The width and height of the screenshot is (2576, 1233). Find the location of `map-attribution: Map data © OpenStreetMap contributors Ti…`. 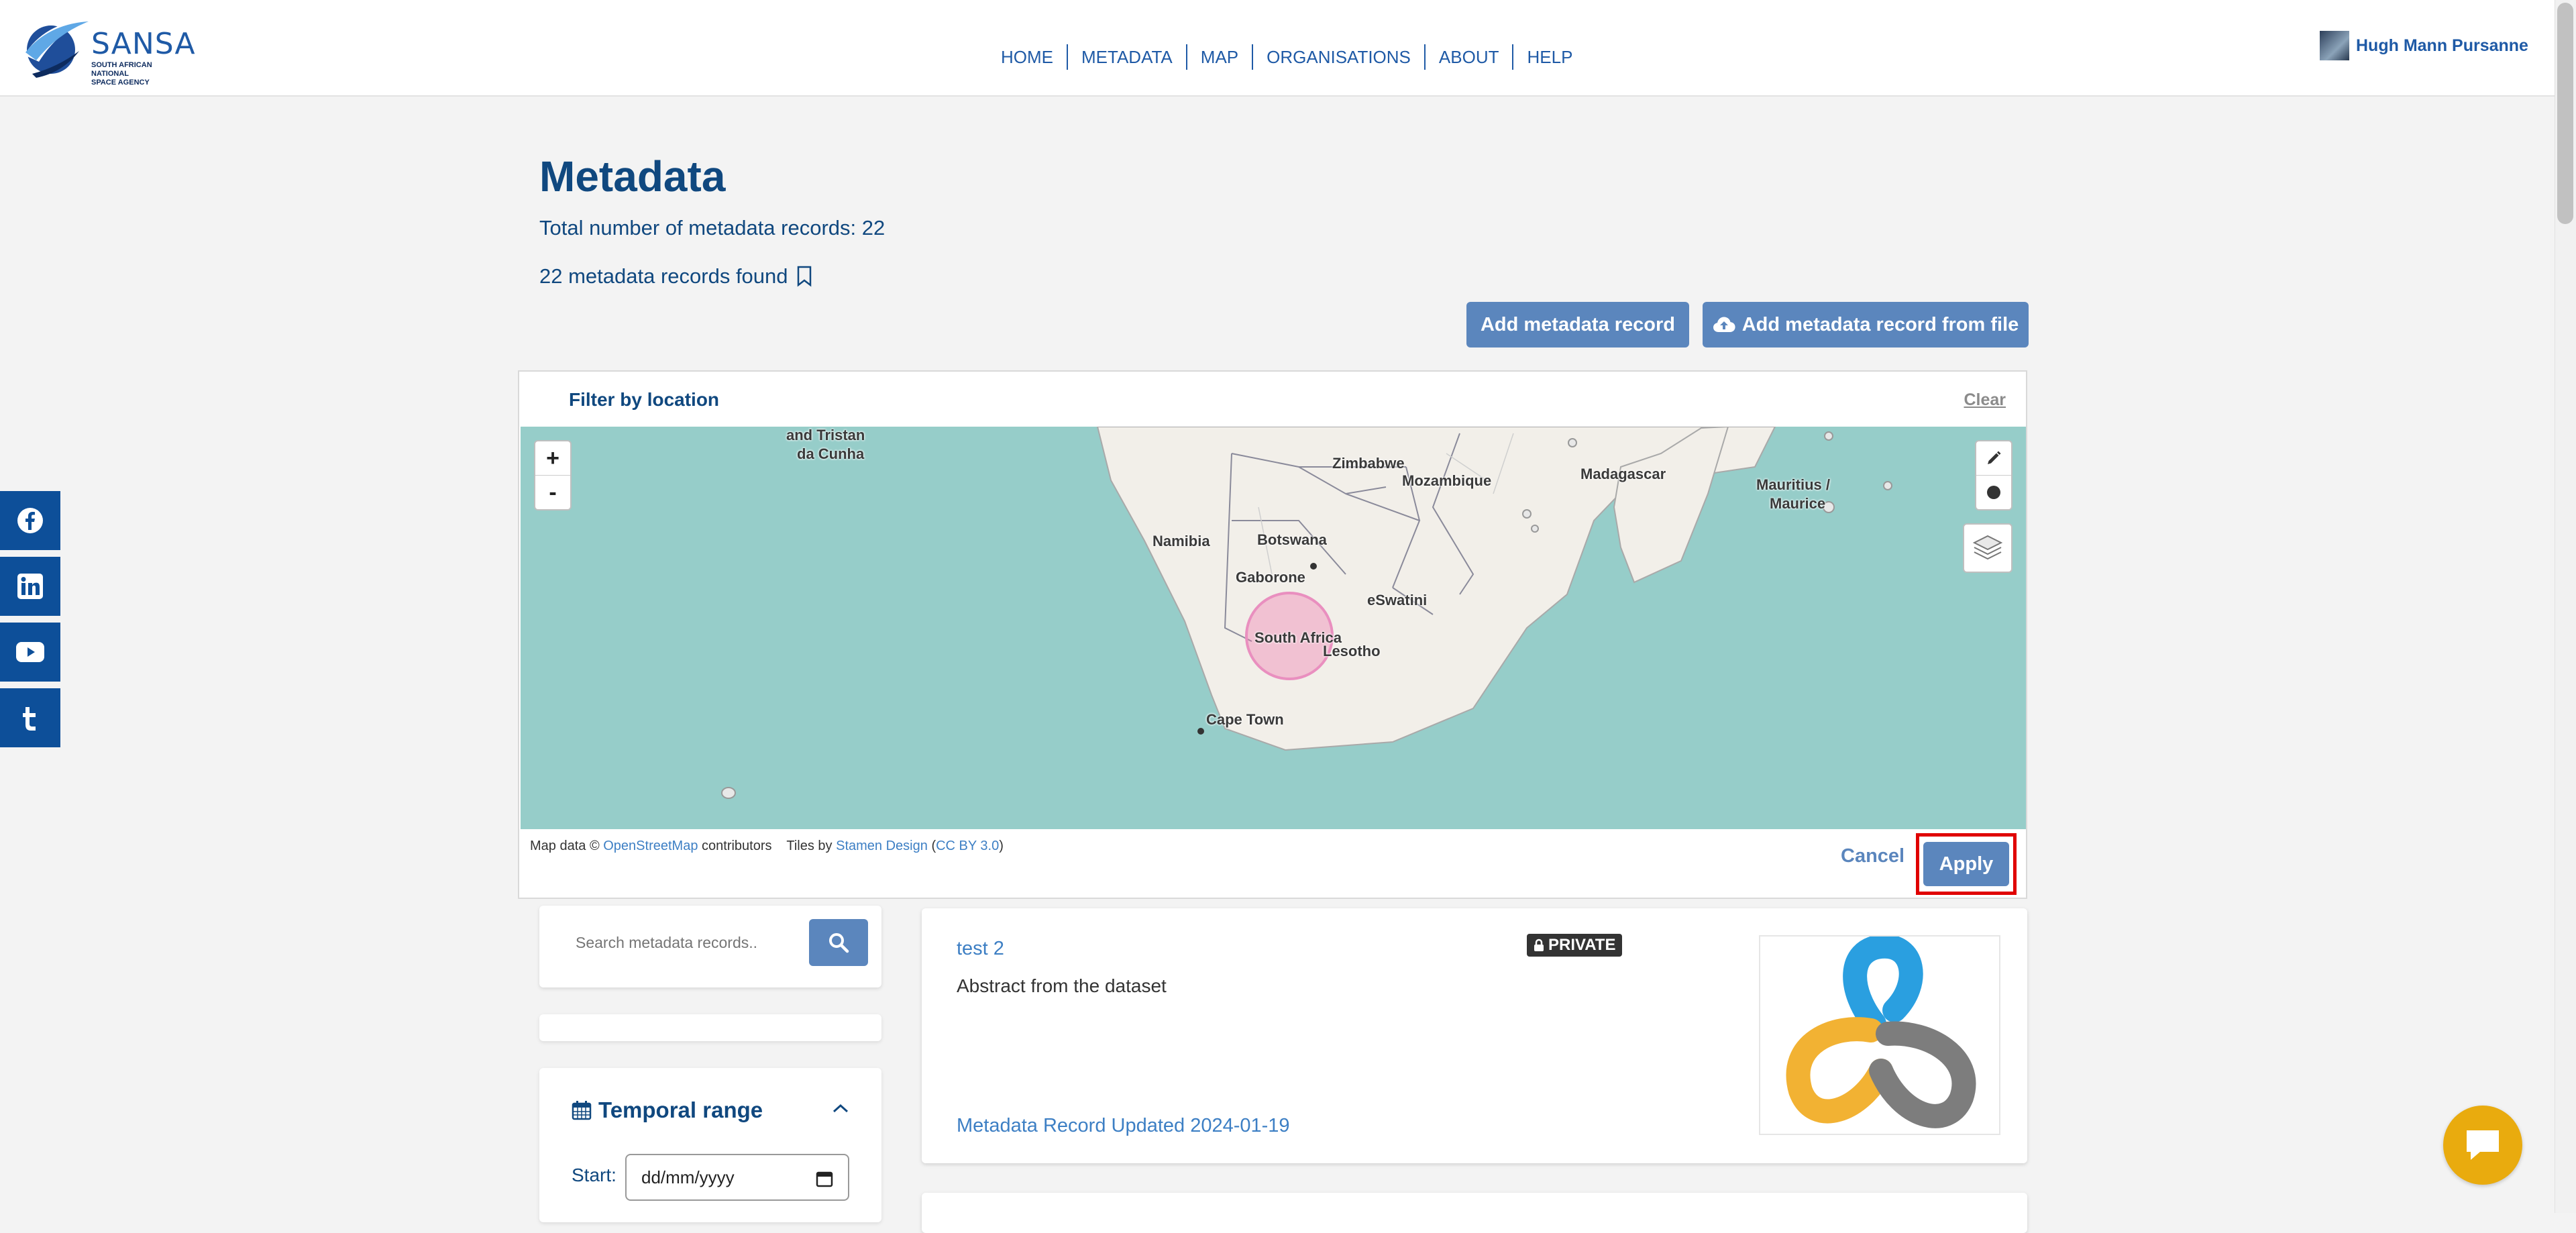

map-attribution: Map data © OpenStreetMap contributors Ti… is located at coordinates (767, 847).